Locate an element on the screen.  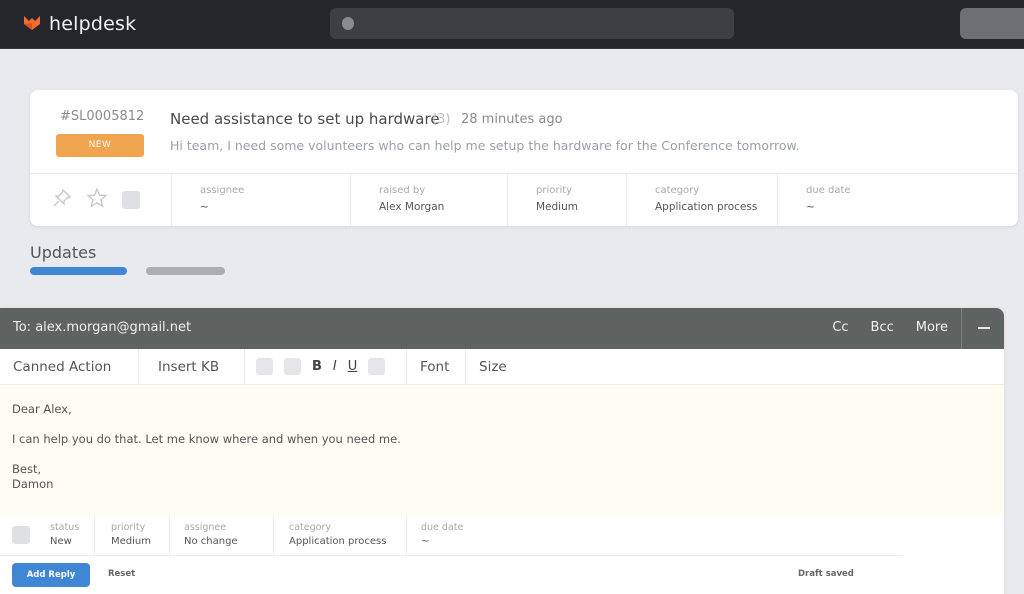
ticket-id: #SL0005812 is located at coordinates (102, 116).